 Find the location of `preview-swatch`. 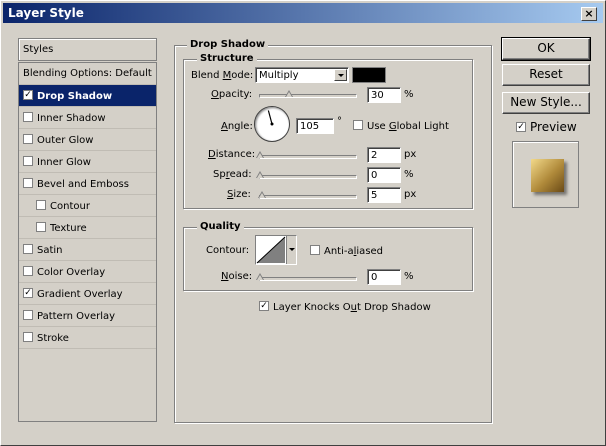

preview-swatch is located at coordinates (547, 175).